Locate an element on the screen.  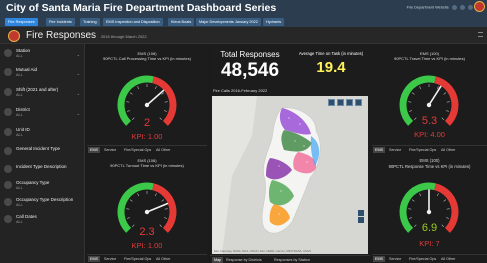
unit-icon is located at coordinates (8, 132).